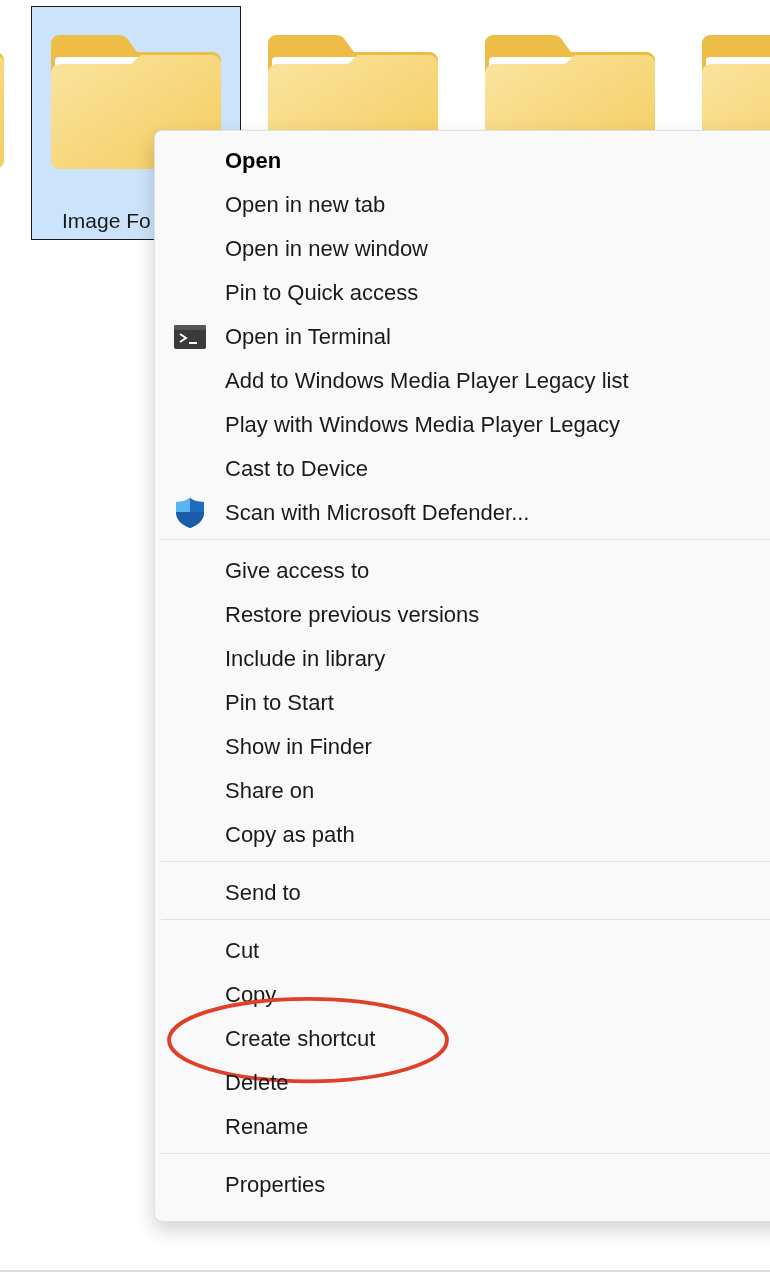 Image resolution: width=770 pixels, height=1272 pixels. Describe the element at coordinates (462, 615) in the screenshot. I see `menu-item: Restore previous versions` at that location.